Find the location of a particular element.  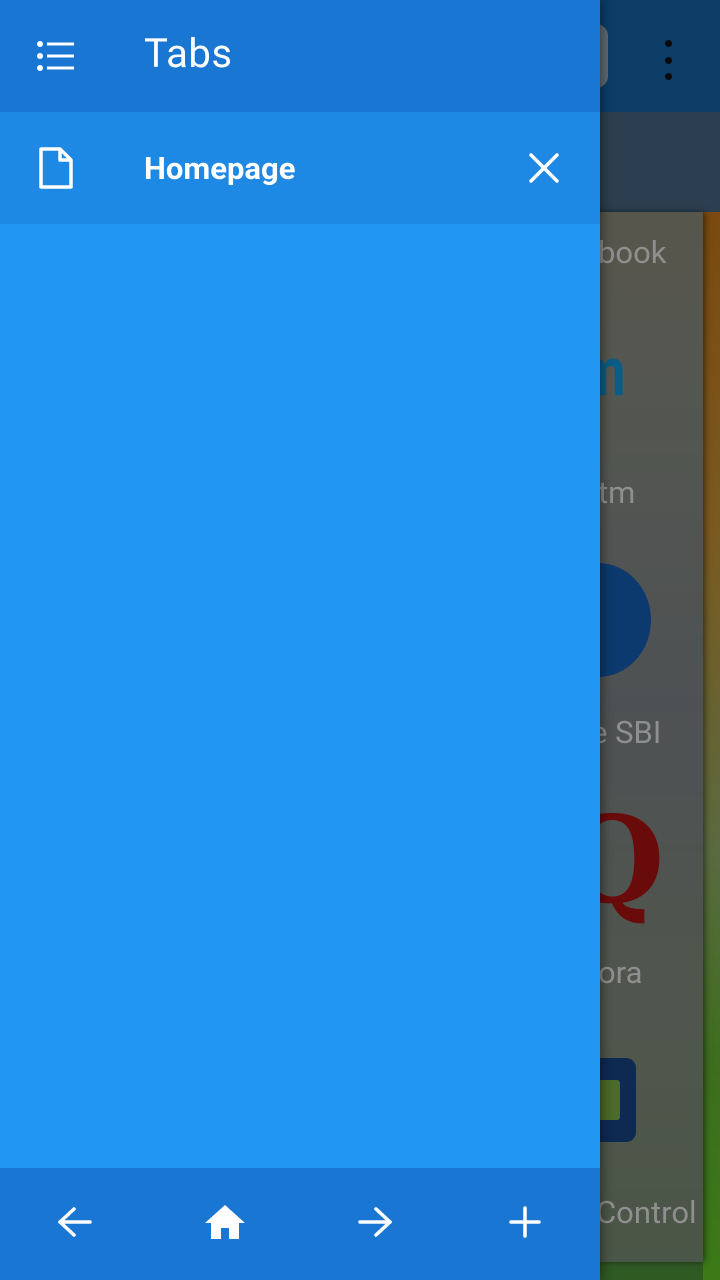

shortcut-label-sbi: e SBI is located at coordinates (626, 732).